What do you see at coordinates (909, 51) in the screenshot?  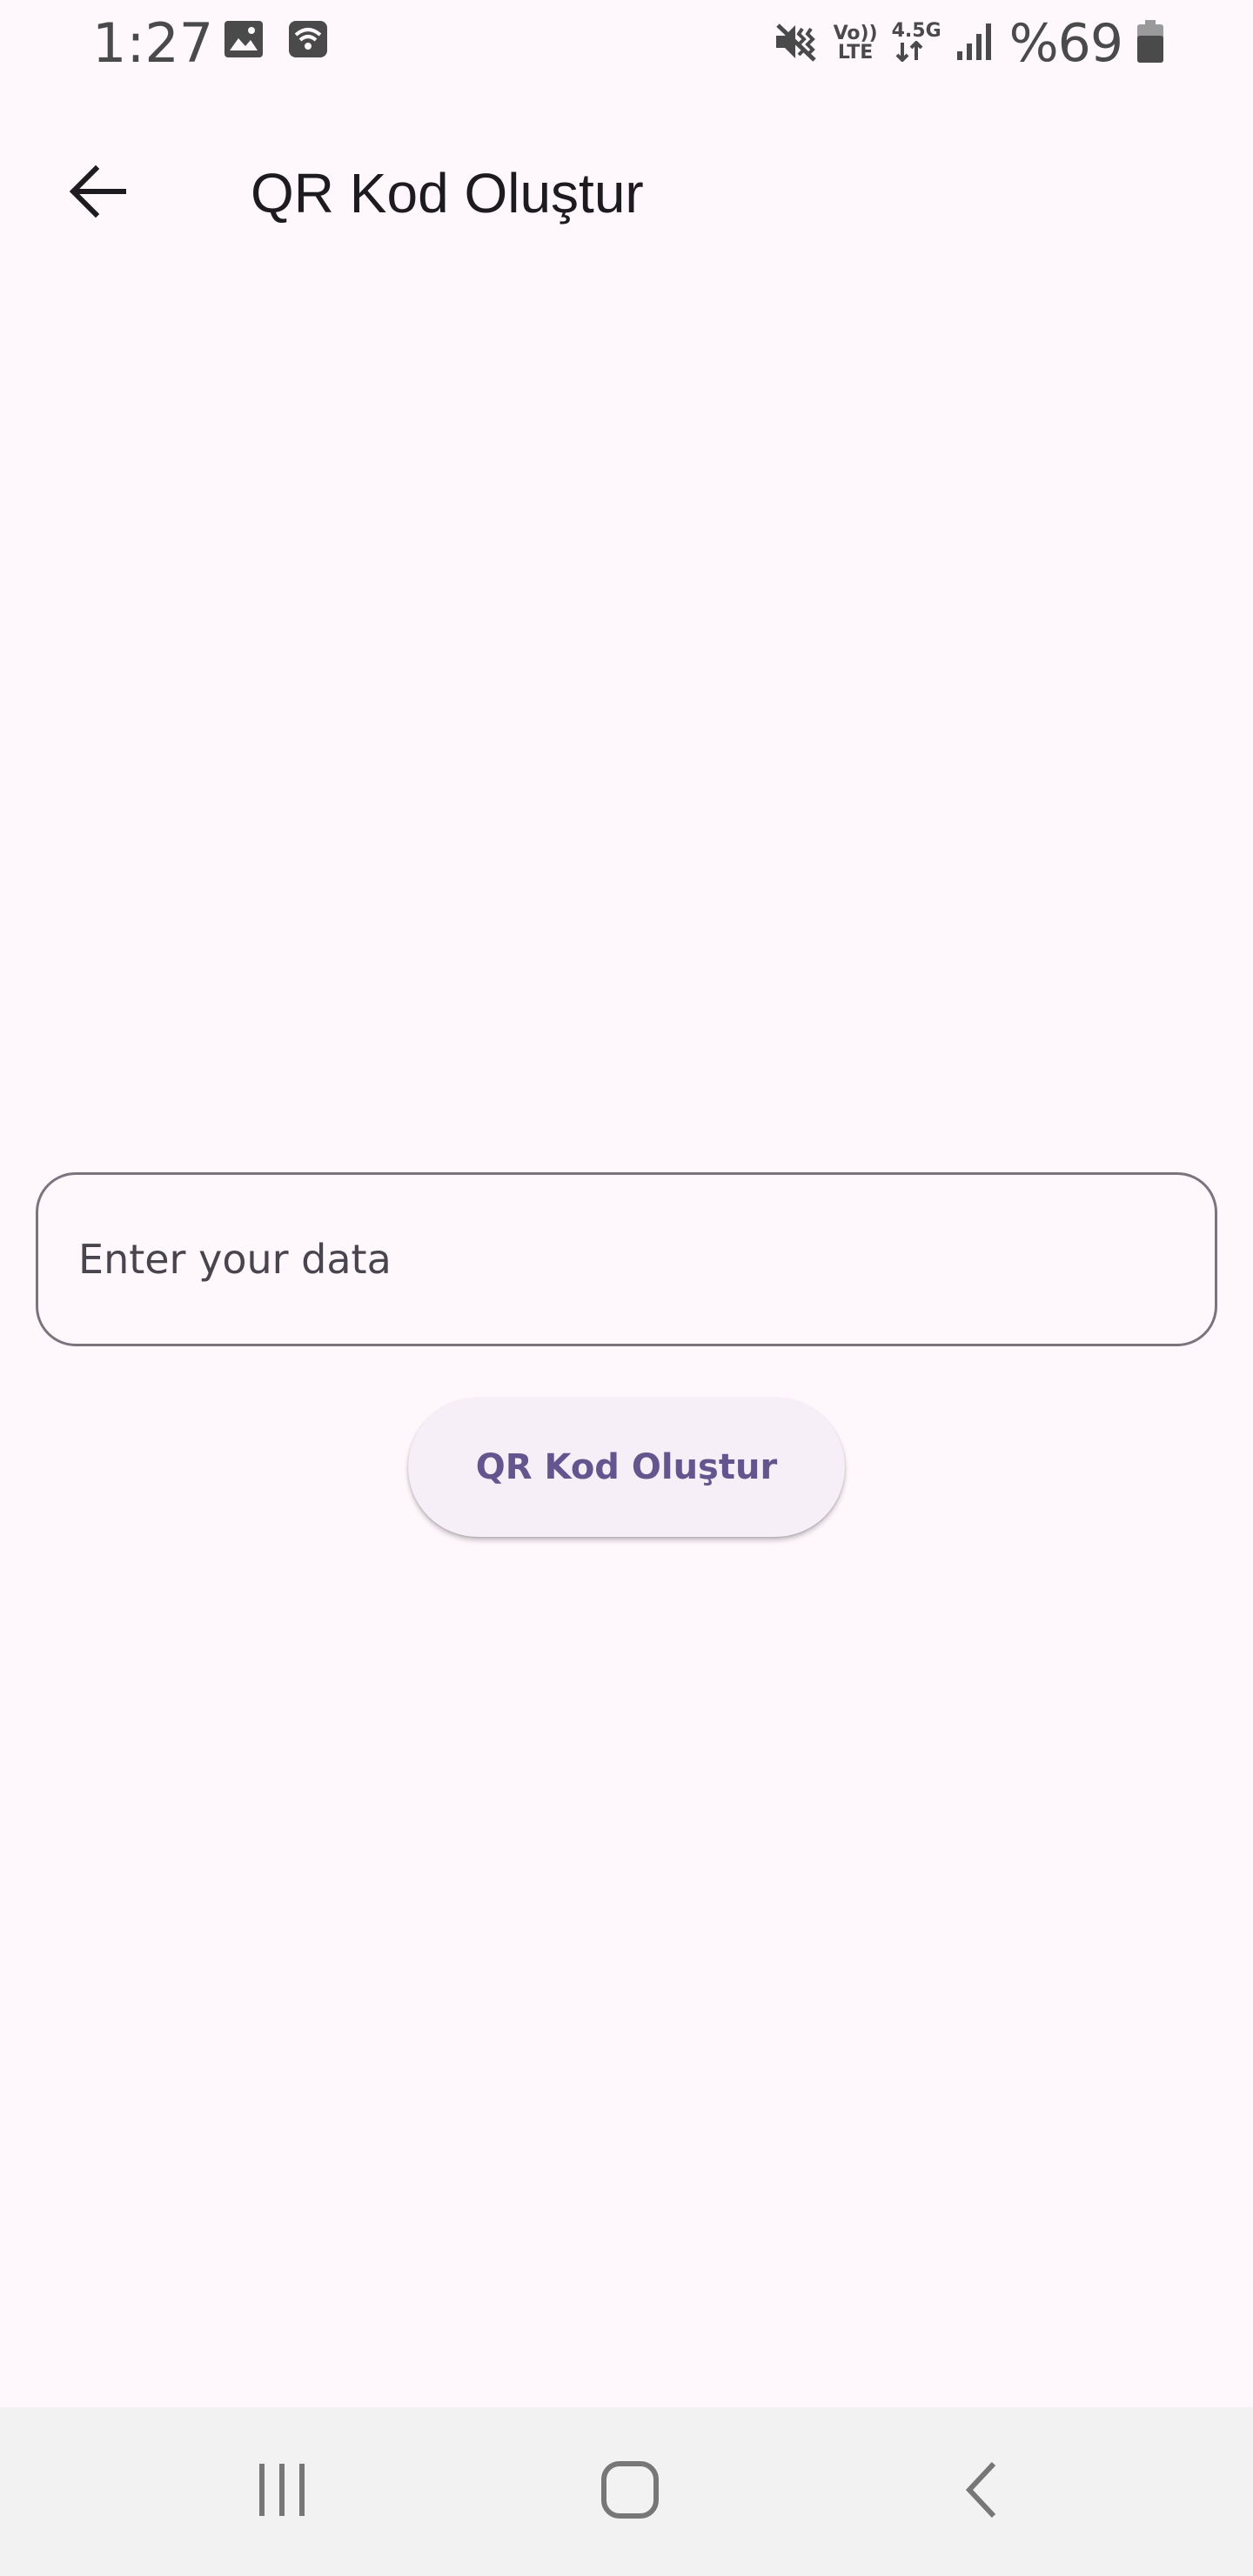 I see `data-arrows-icon` at bounding box center [909, 51].